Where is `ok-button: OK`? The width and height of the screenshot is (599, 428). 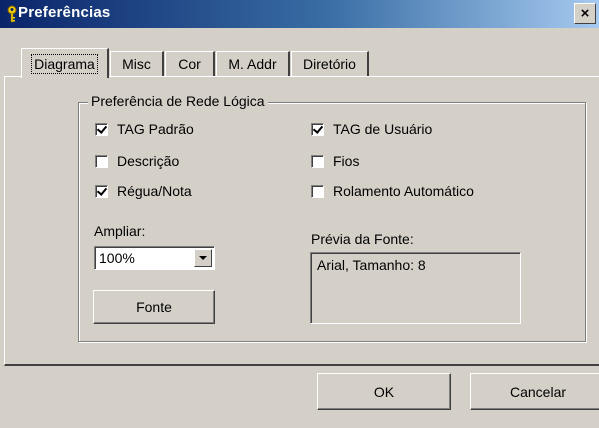 ok-button: OK is located at coordinates (384, 391).